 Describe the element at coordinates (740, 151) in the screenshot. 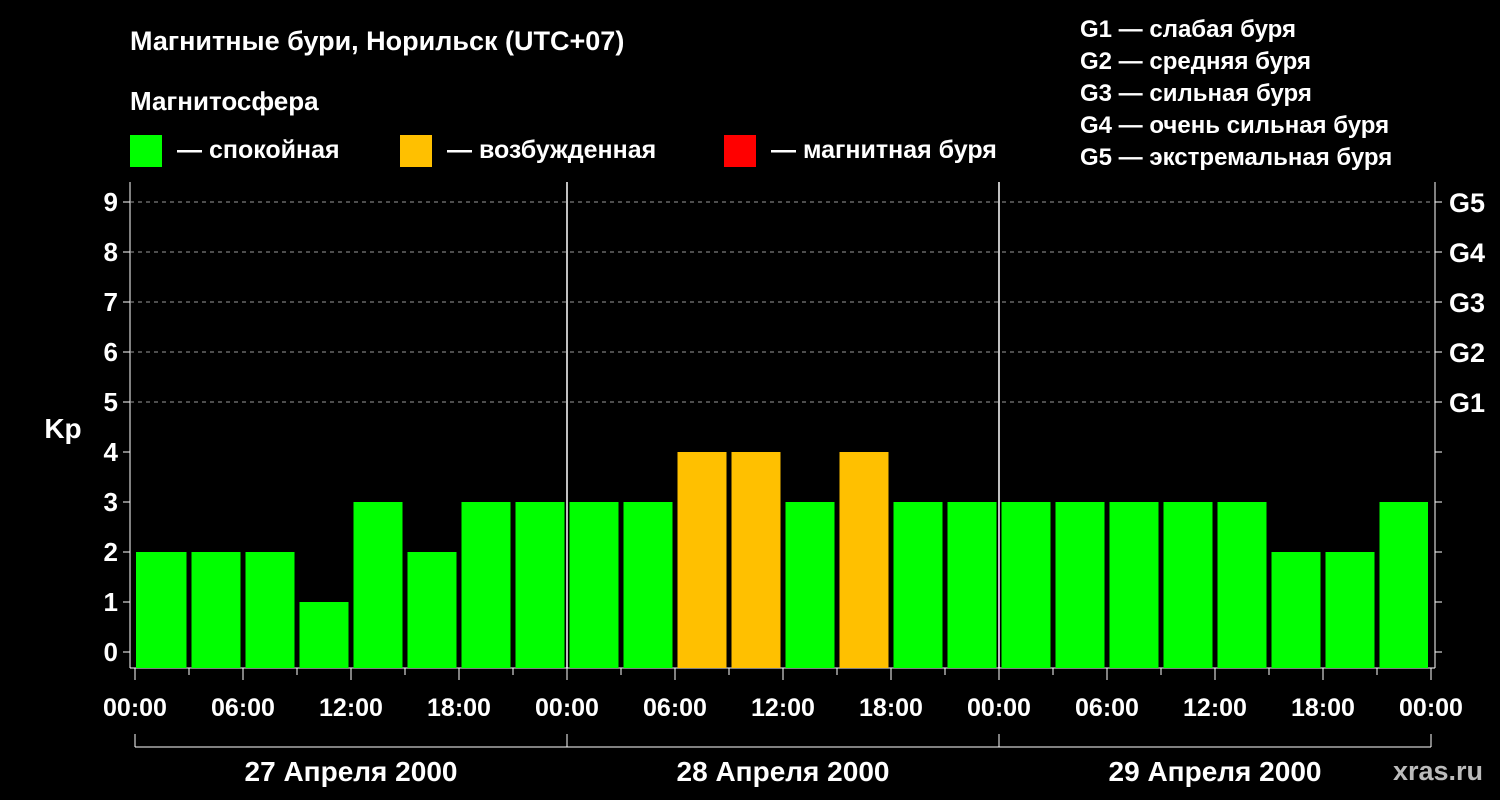

I see `legend-swatch-storm` at that location.